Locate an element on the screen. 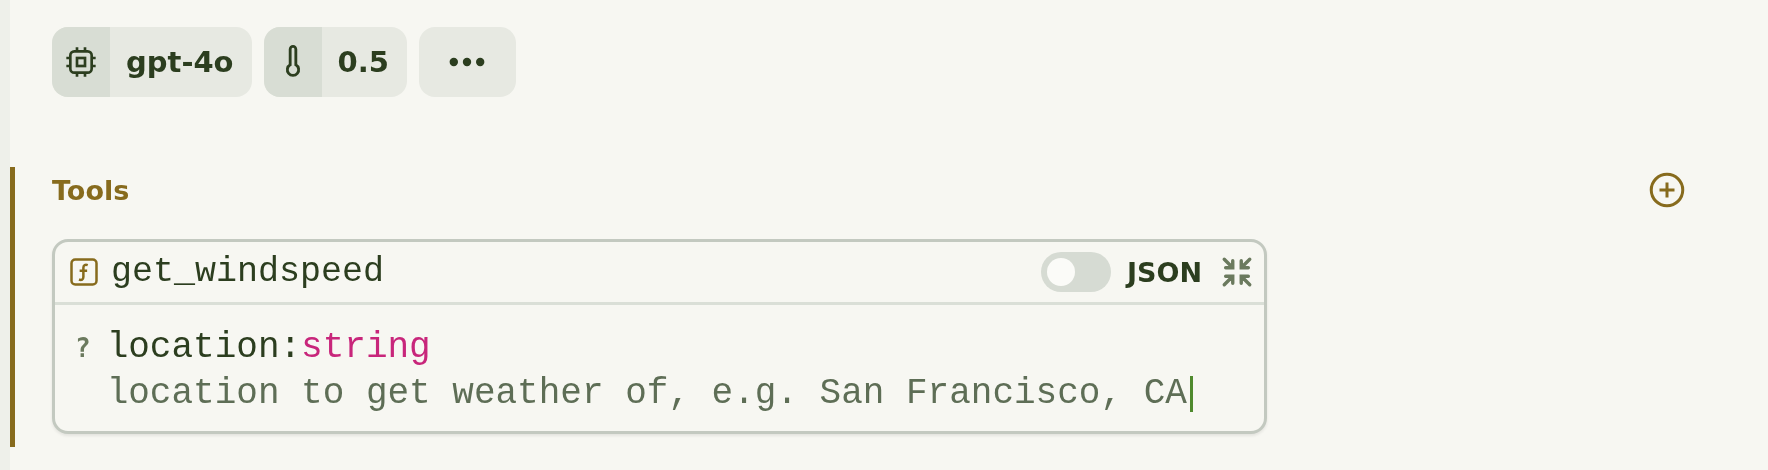 The width and height of the screenshot is (1768, 470). more-icon is located at coordinates (467, 62).